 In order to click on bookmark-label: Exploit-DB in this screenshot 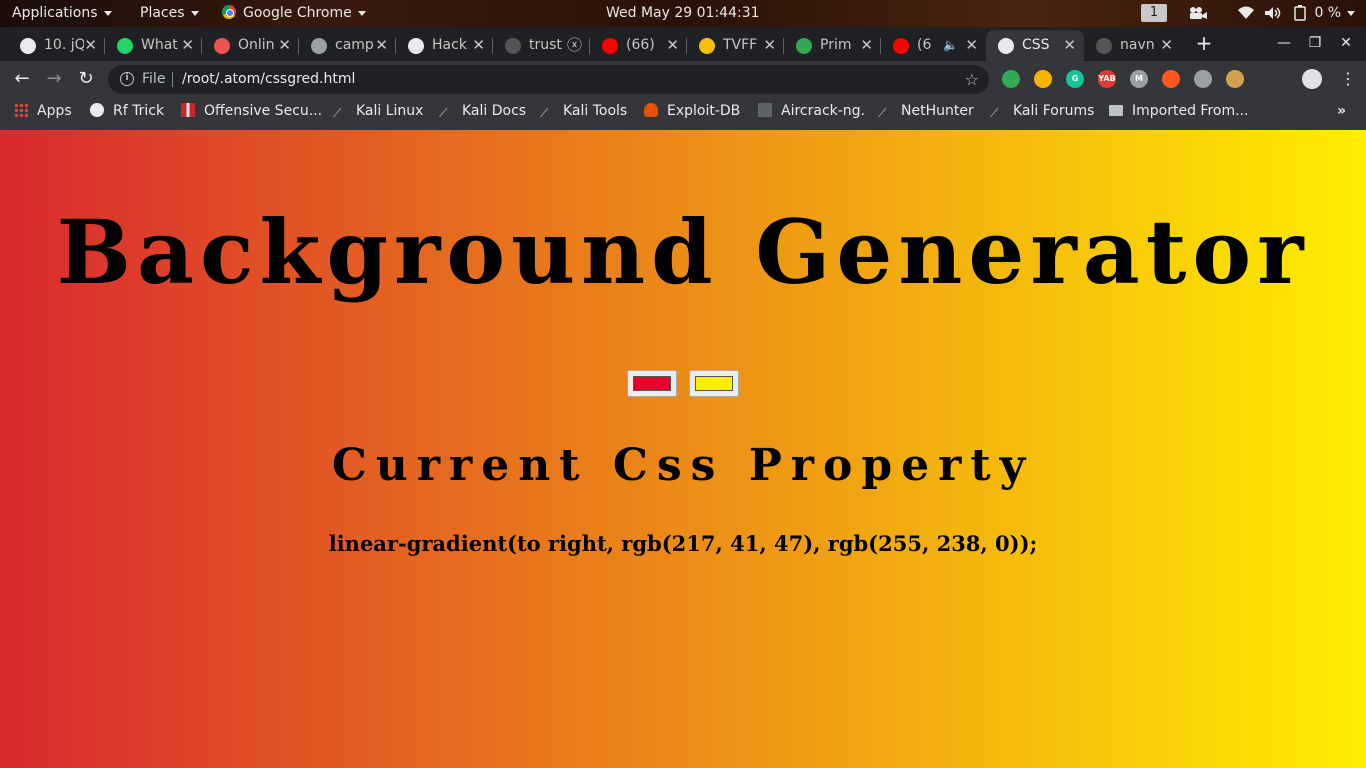, I will do `click(704, 111)`.